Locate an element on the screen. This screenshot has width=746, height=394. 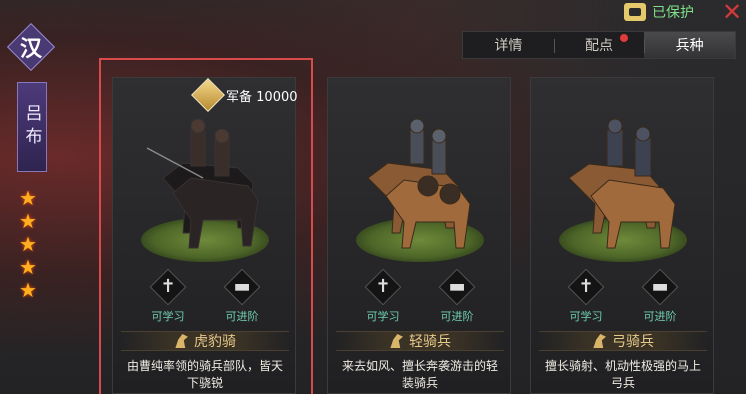
tab-points: 配点 is located at coordinates (599, 45).